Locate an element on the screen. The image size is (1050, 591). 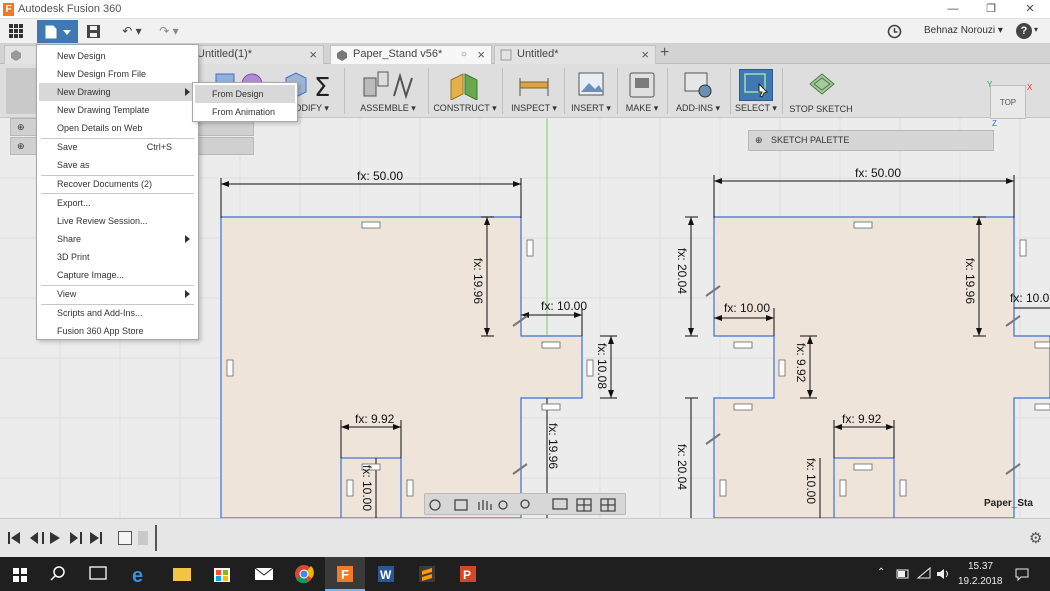
save-icon is located at coordinates (94, 31).